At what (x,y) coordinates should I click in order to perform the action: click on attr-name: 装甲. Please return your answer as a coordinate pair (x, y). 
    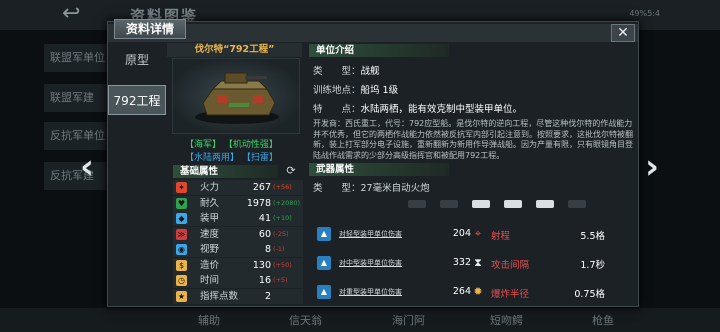
    Looking at the image, I should click on (210, 218).